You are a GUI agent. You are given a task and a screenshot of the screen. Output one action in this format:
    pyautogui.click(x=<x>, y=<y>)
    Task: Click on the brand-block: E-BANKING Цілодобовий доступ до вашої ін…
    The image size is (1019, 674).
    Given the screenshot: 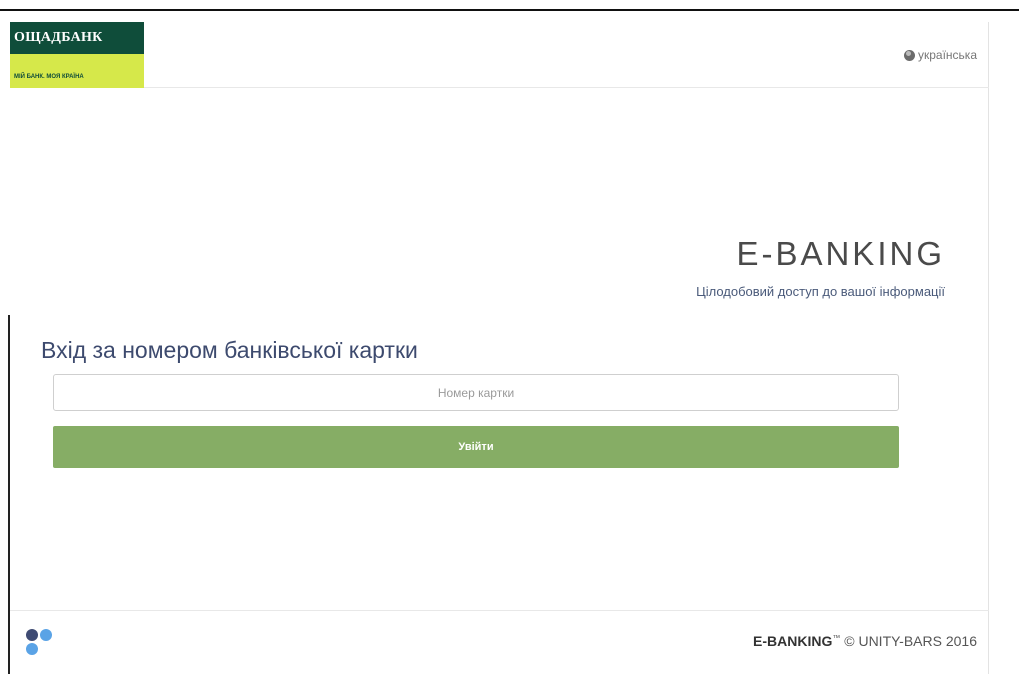 What is the action you would take?
    pyautogui.click(x=820, y=266)
    